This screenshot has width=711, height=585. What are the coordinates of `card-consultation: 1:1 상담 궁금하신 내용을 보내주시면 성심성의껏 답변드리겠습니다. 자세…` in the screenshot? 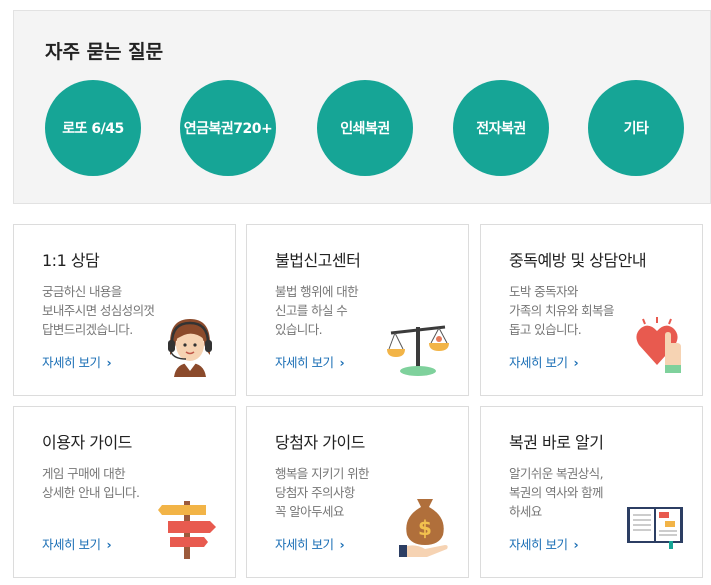 It's located at (124, 310).